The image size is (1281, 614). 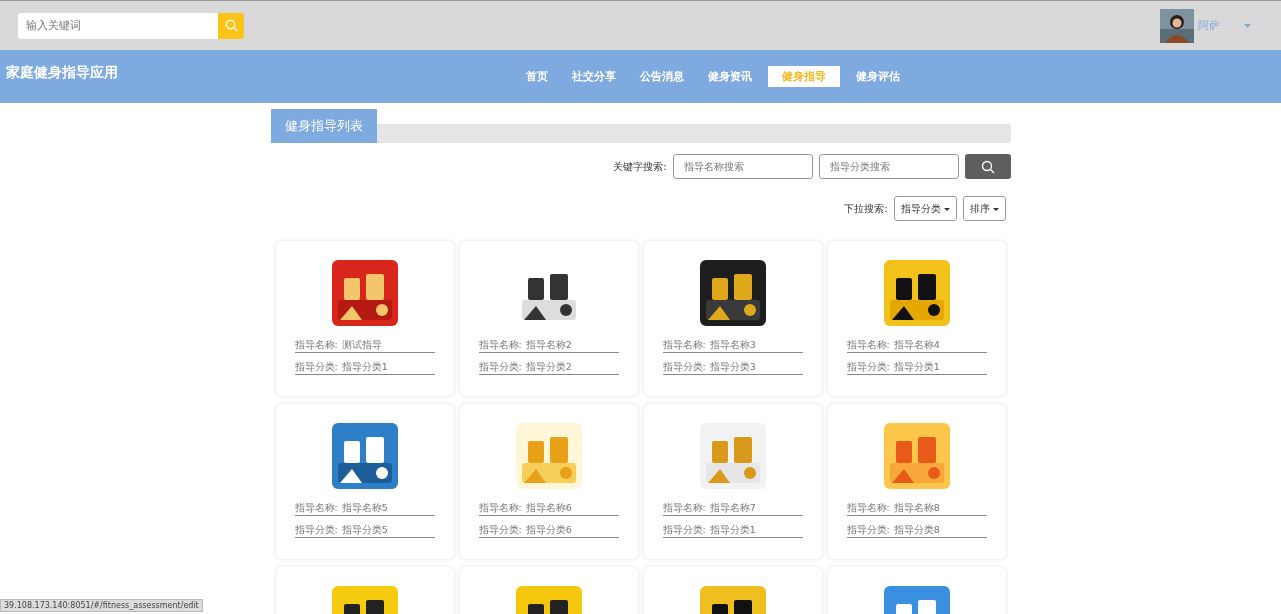 I want to click on search-button, so click(x=987, y=166).